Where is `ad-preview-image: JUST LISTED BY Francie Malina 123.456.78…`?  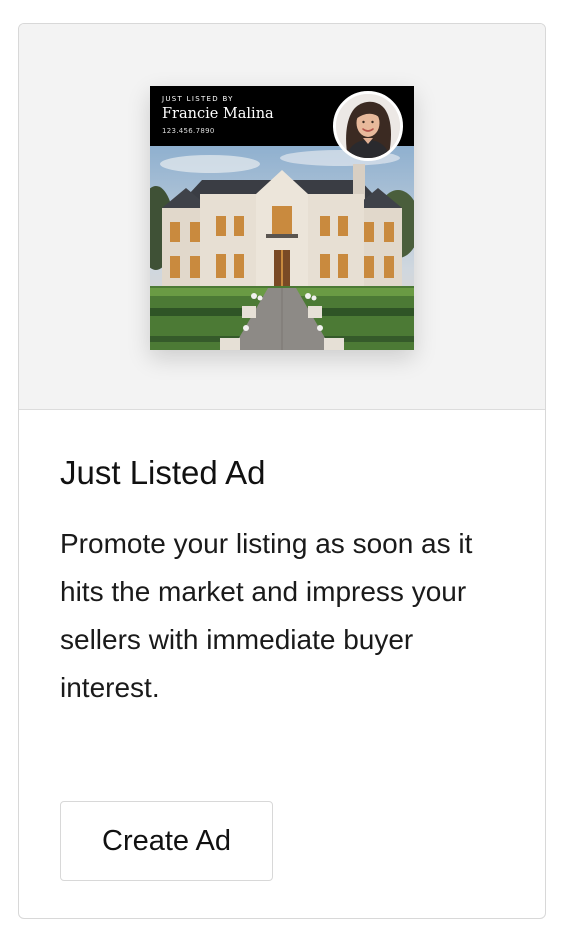
ad-preview-image: JUST LISTED BY Francie Malina 123.456.78… is located at coordinates (282, 218).